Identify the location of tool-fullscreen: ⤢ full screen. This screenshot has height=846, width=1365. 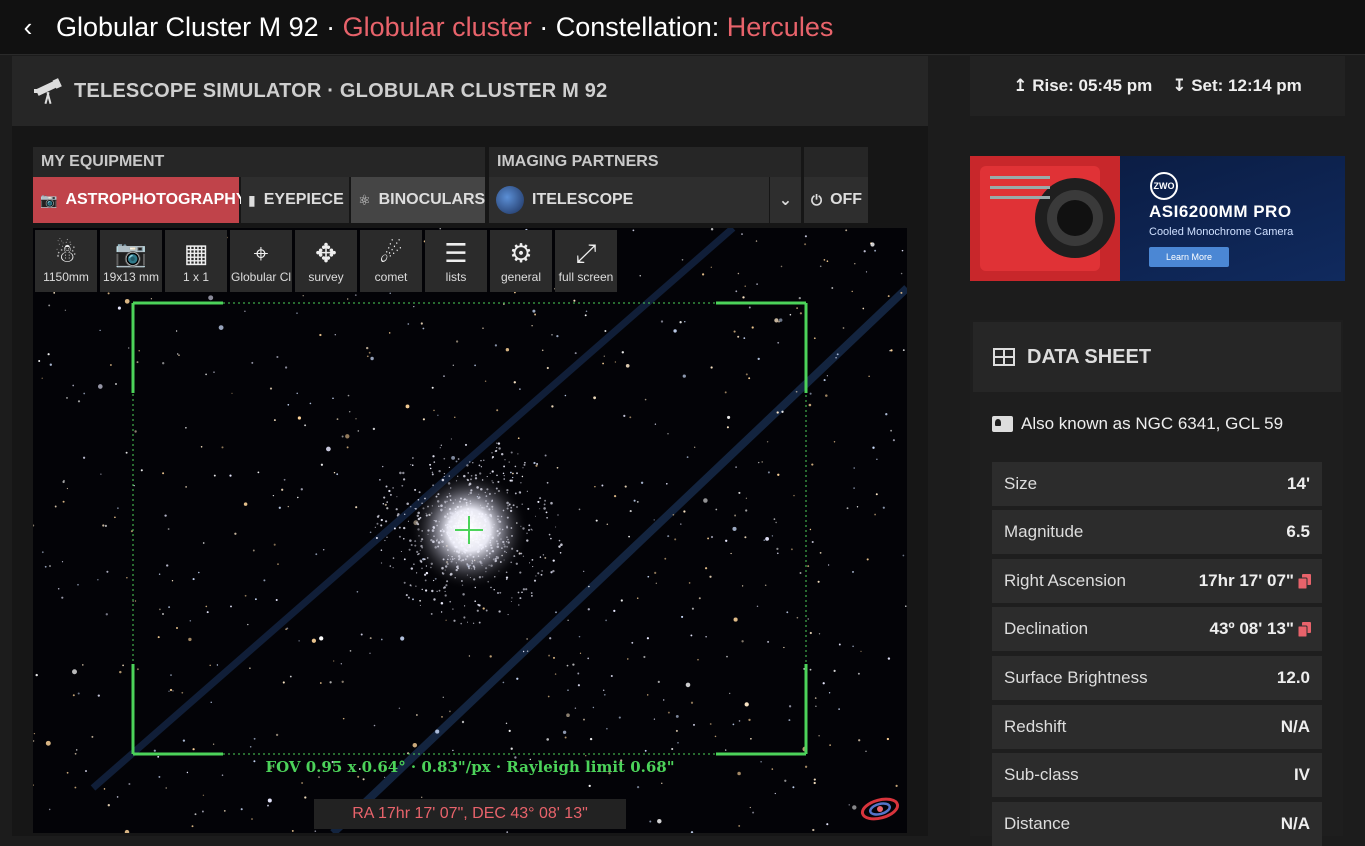
(586, 261).